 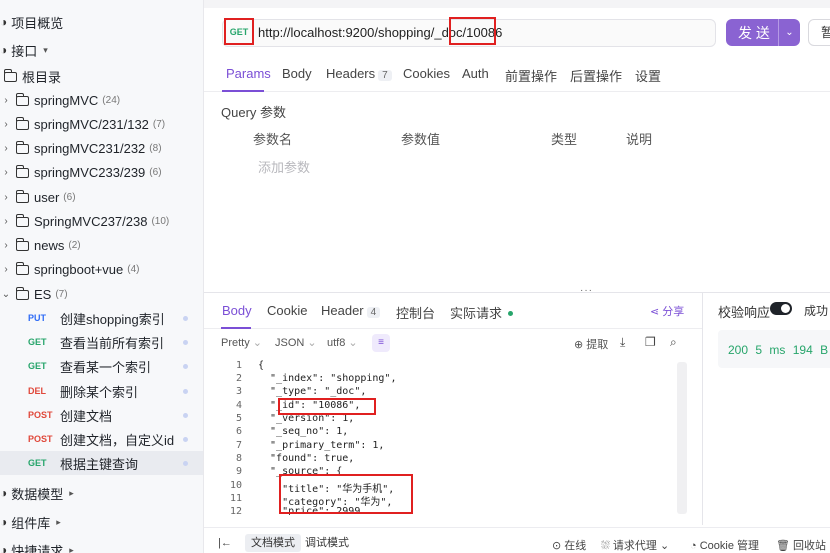 What do you see at coordinates (101, 148) in the screenshot?
I see `sidebar-folder: › springMVC231/232 (8)` at bounding box center [101, 148].